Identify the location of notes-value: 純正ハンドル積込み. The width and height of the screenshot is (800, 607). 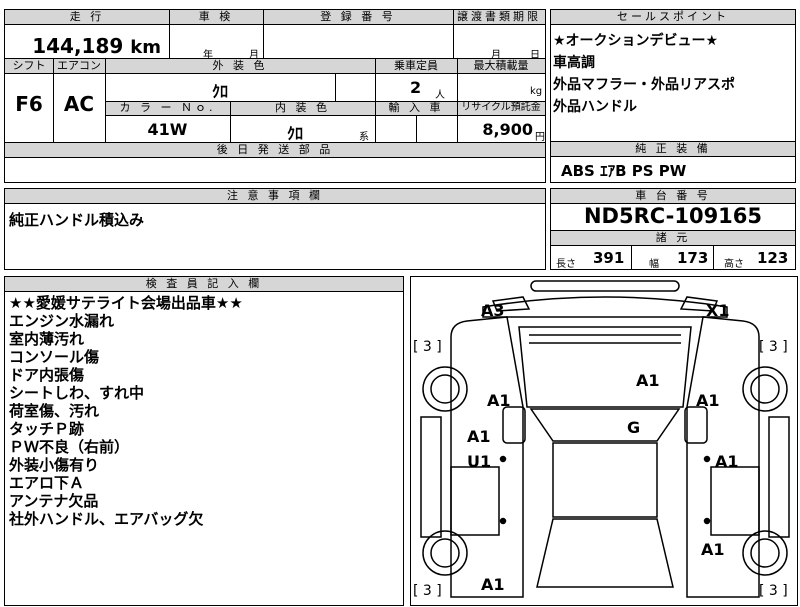
(77, 220).